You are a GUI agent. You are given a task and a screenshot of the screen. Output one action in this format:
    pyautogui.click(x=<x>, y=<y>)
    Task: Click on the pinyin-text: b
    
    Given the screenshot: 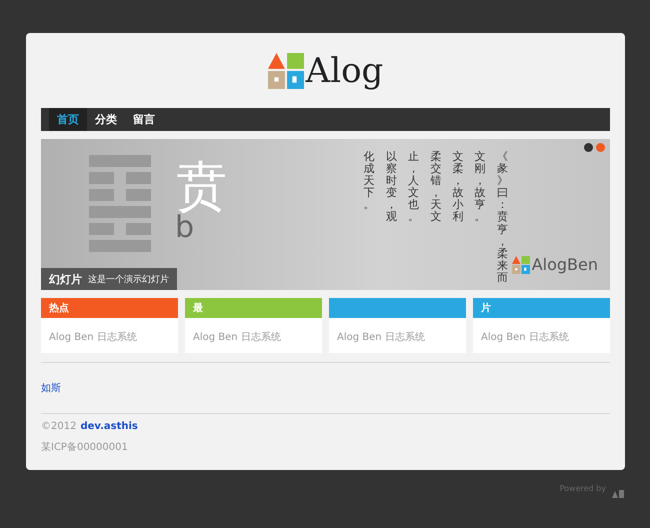 What is the action you would take?
    pyautogui.click(x=184, y=228)
    